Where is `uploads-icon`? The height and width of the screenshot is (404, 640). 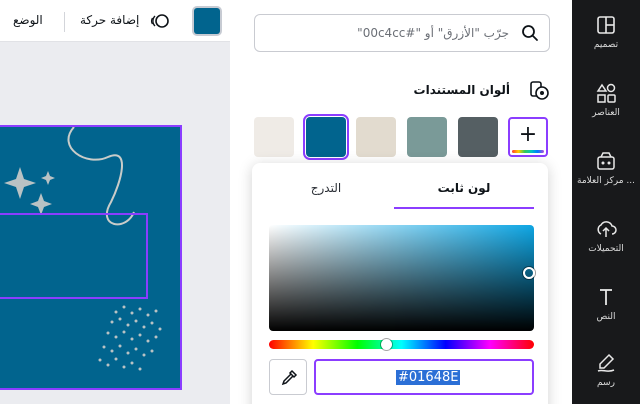 uploads-icon is located at coordinates (607, 229).